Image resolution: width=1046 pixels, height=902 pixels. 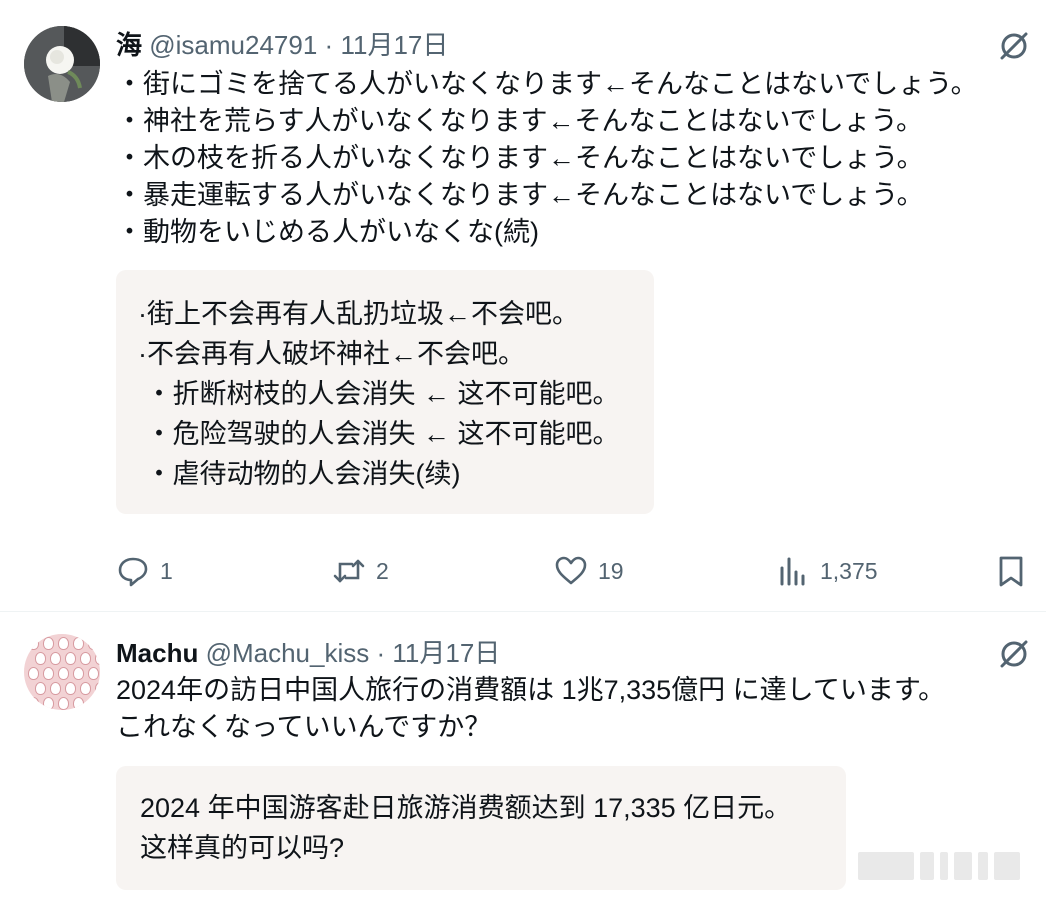 I want to click on translation-line: ·街上不会再有人乱扔垃圾←不会吧。, so click(x=358, y=314).